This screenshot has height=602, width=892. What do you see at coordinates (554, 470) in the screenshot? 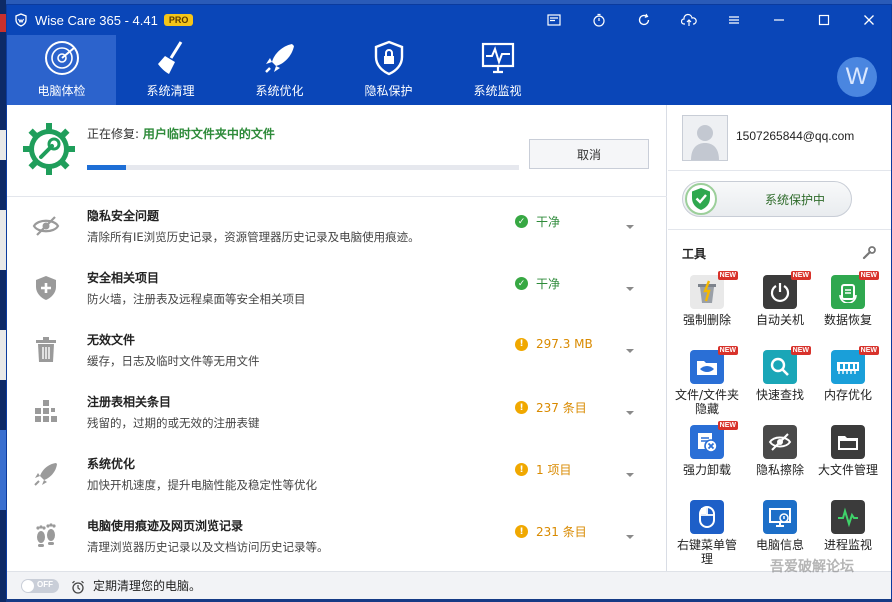
I see `issue-status-text: 1 项目` at bounding box center [554, 470].